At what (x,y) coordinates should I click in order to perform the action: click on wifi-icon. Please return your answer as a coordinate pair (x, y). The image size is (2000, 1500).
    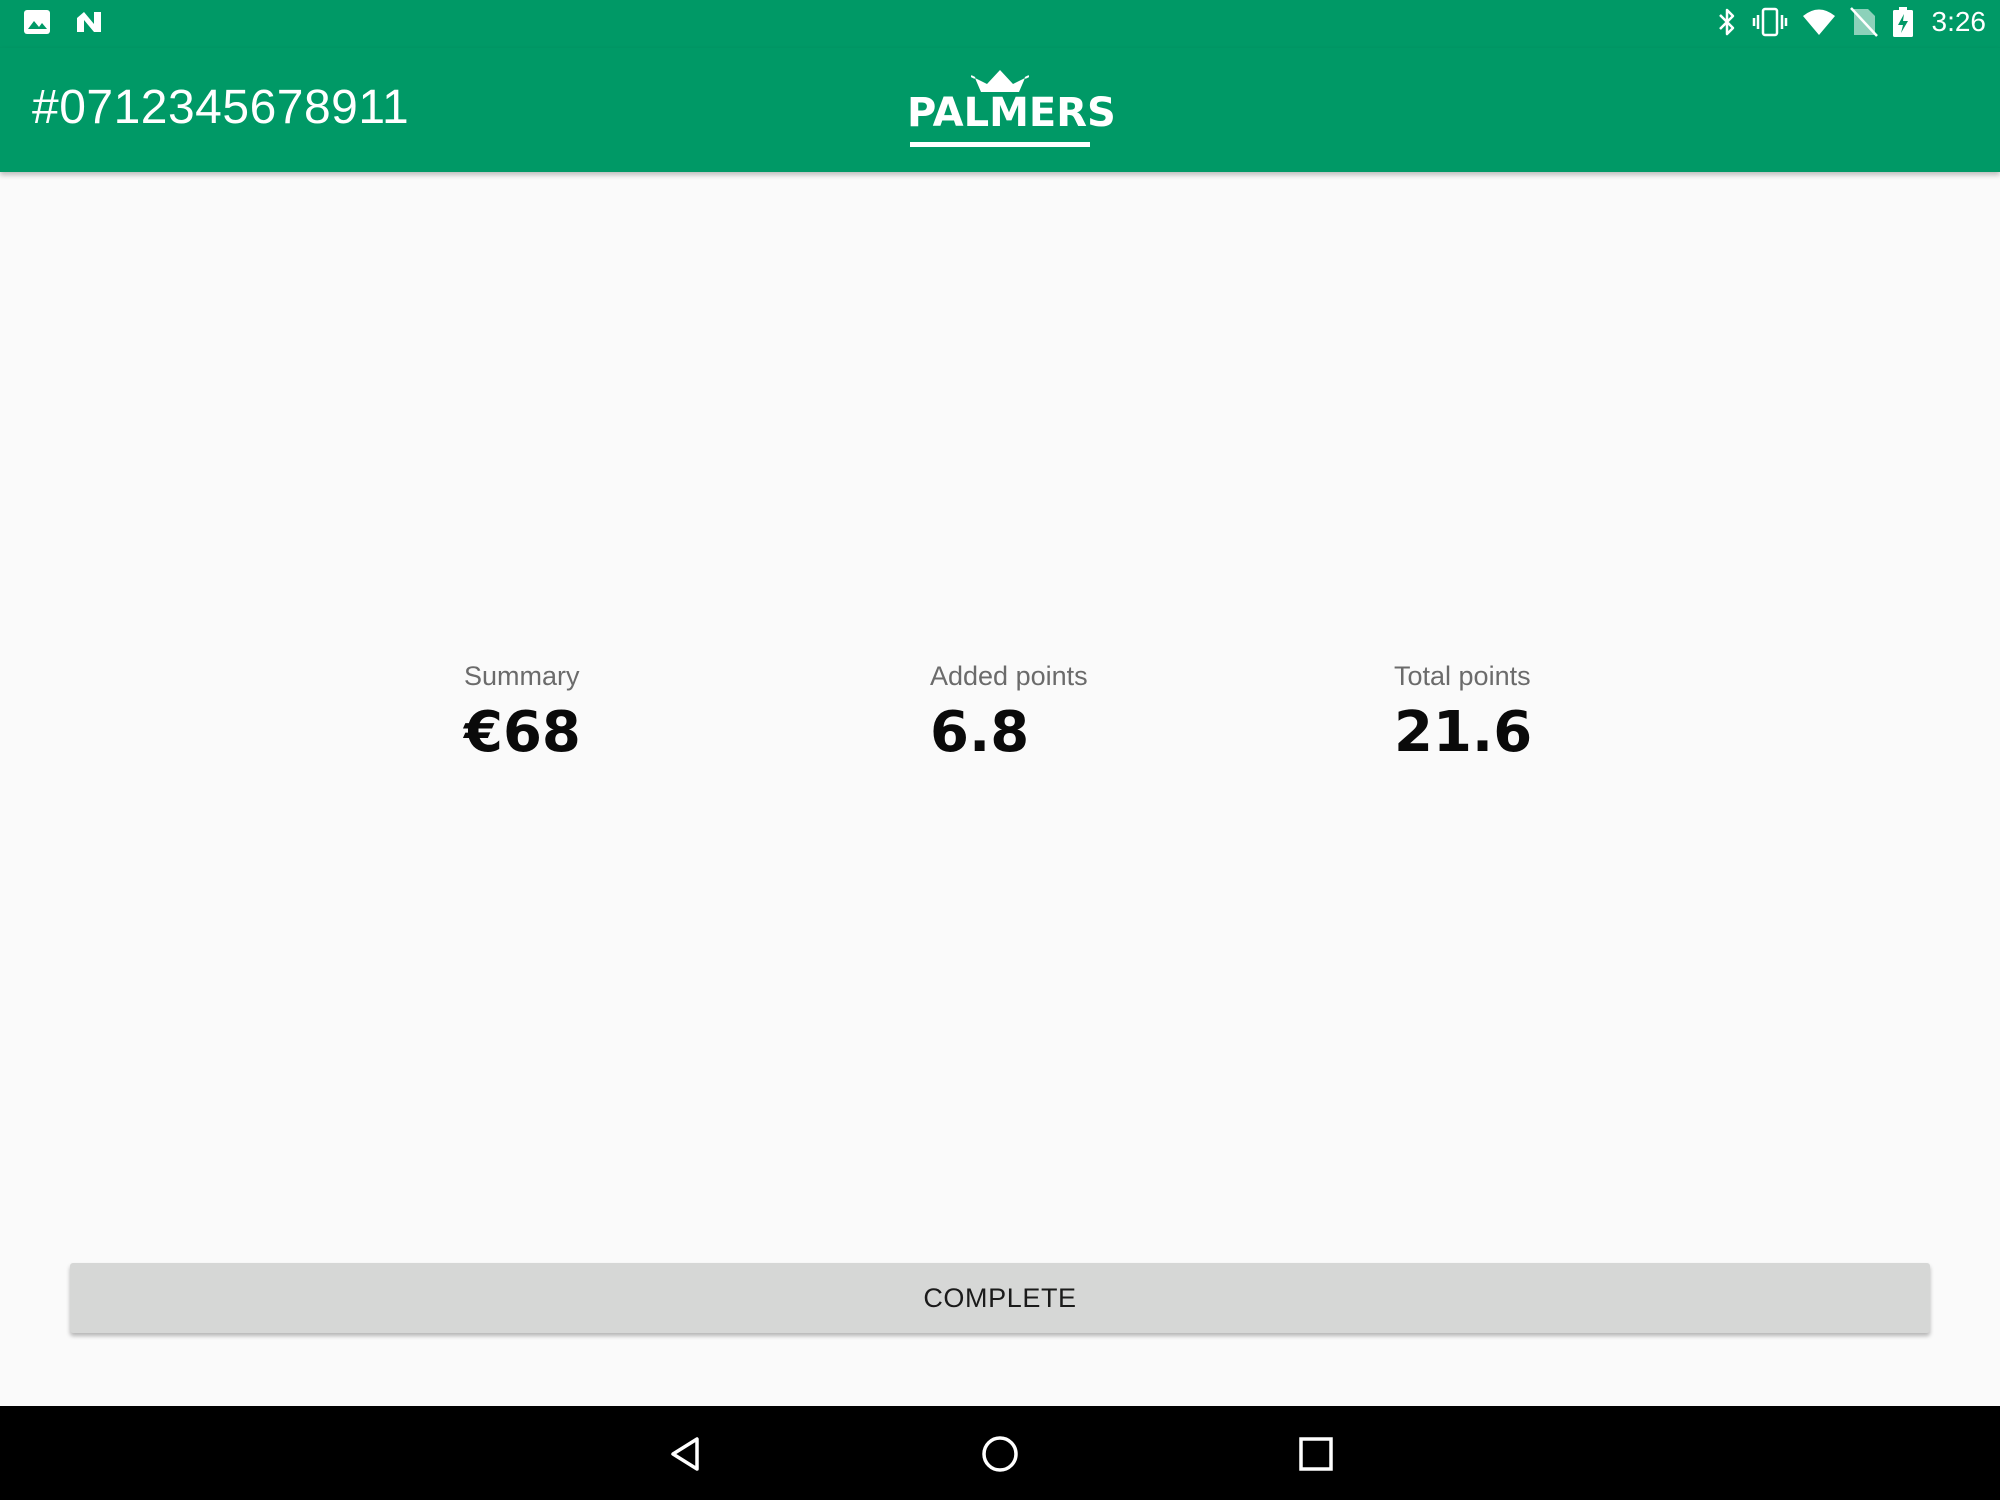
    Looking at the image, I should click on (1819, 22).